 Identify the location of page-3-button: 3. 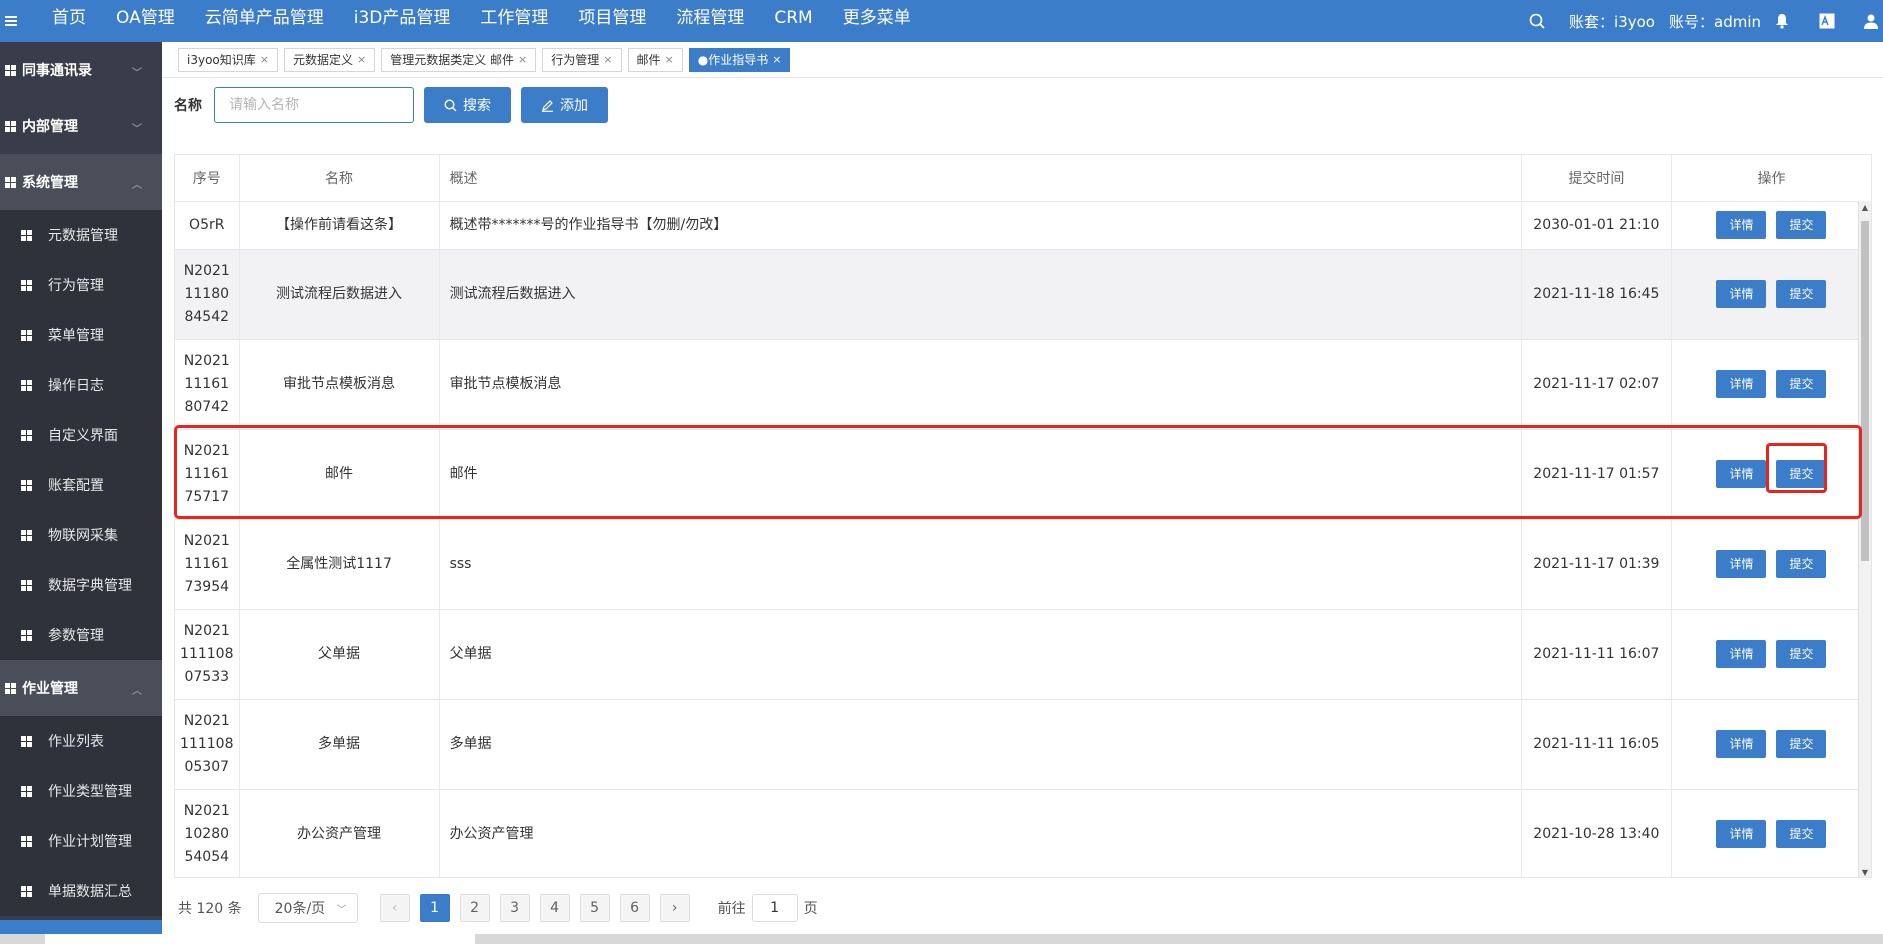
(514, 908).